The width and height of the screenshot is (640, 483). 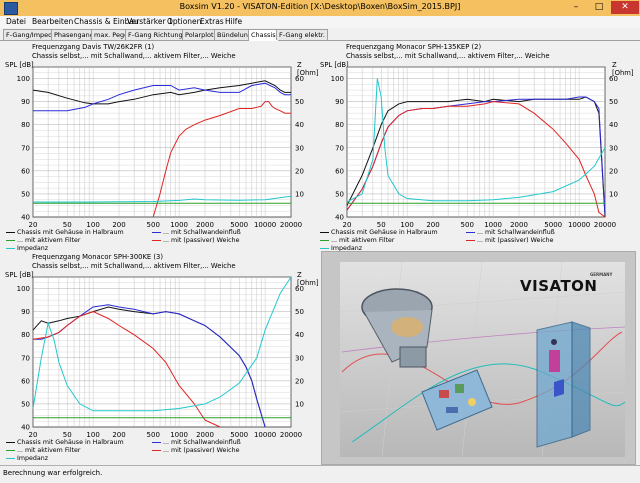 What do you see at coordinates (98, 257) in the screenshot?
I see `chart-title: Frequenzgang Monacor SPH-300KE (3)` at bounding box center [98, 257].